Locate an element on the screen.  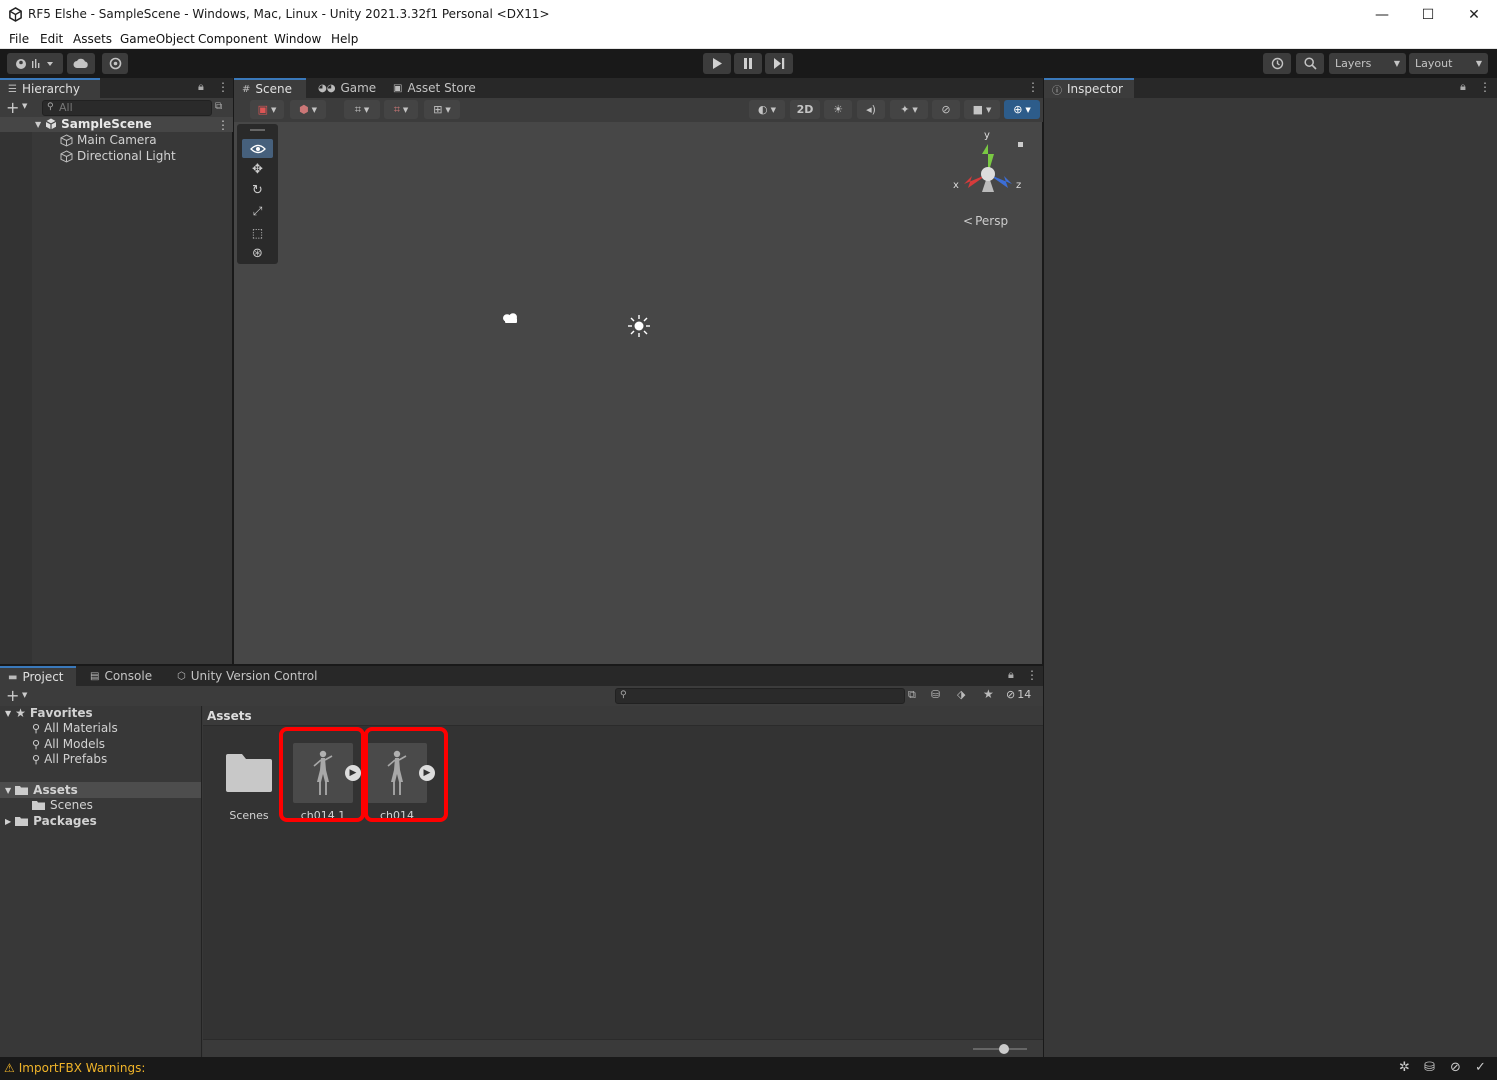
ruler-icon: ⊞ is located at coordinates (438, 109).